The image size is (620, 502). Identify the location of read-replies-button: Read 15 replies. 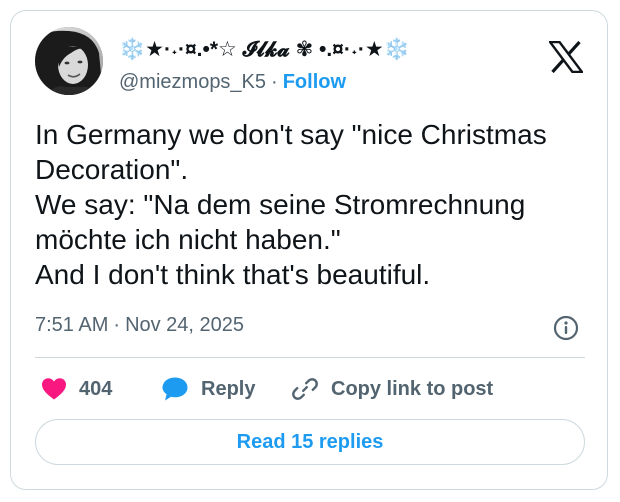
(310, 442).